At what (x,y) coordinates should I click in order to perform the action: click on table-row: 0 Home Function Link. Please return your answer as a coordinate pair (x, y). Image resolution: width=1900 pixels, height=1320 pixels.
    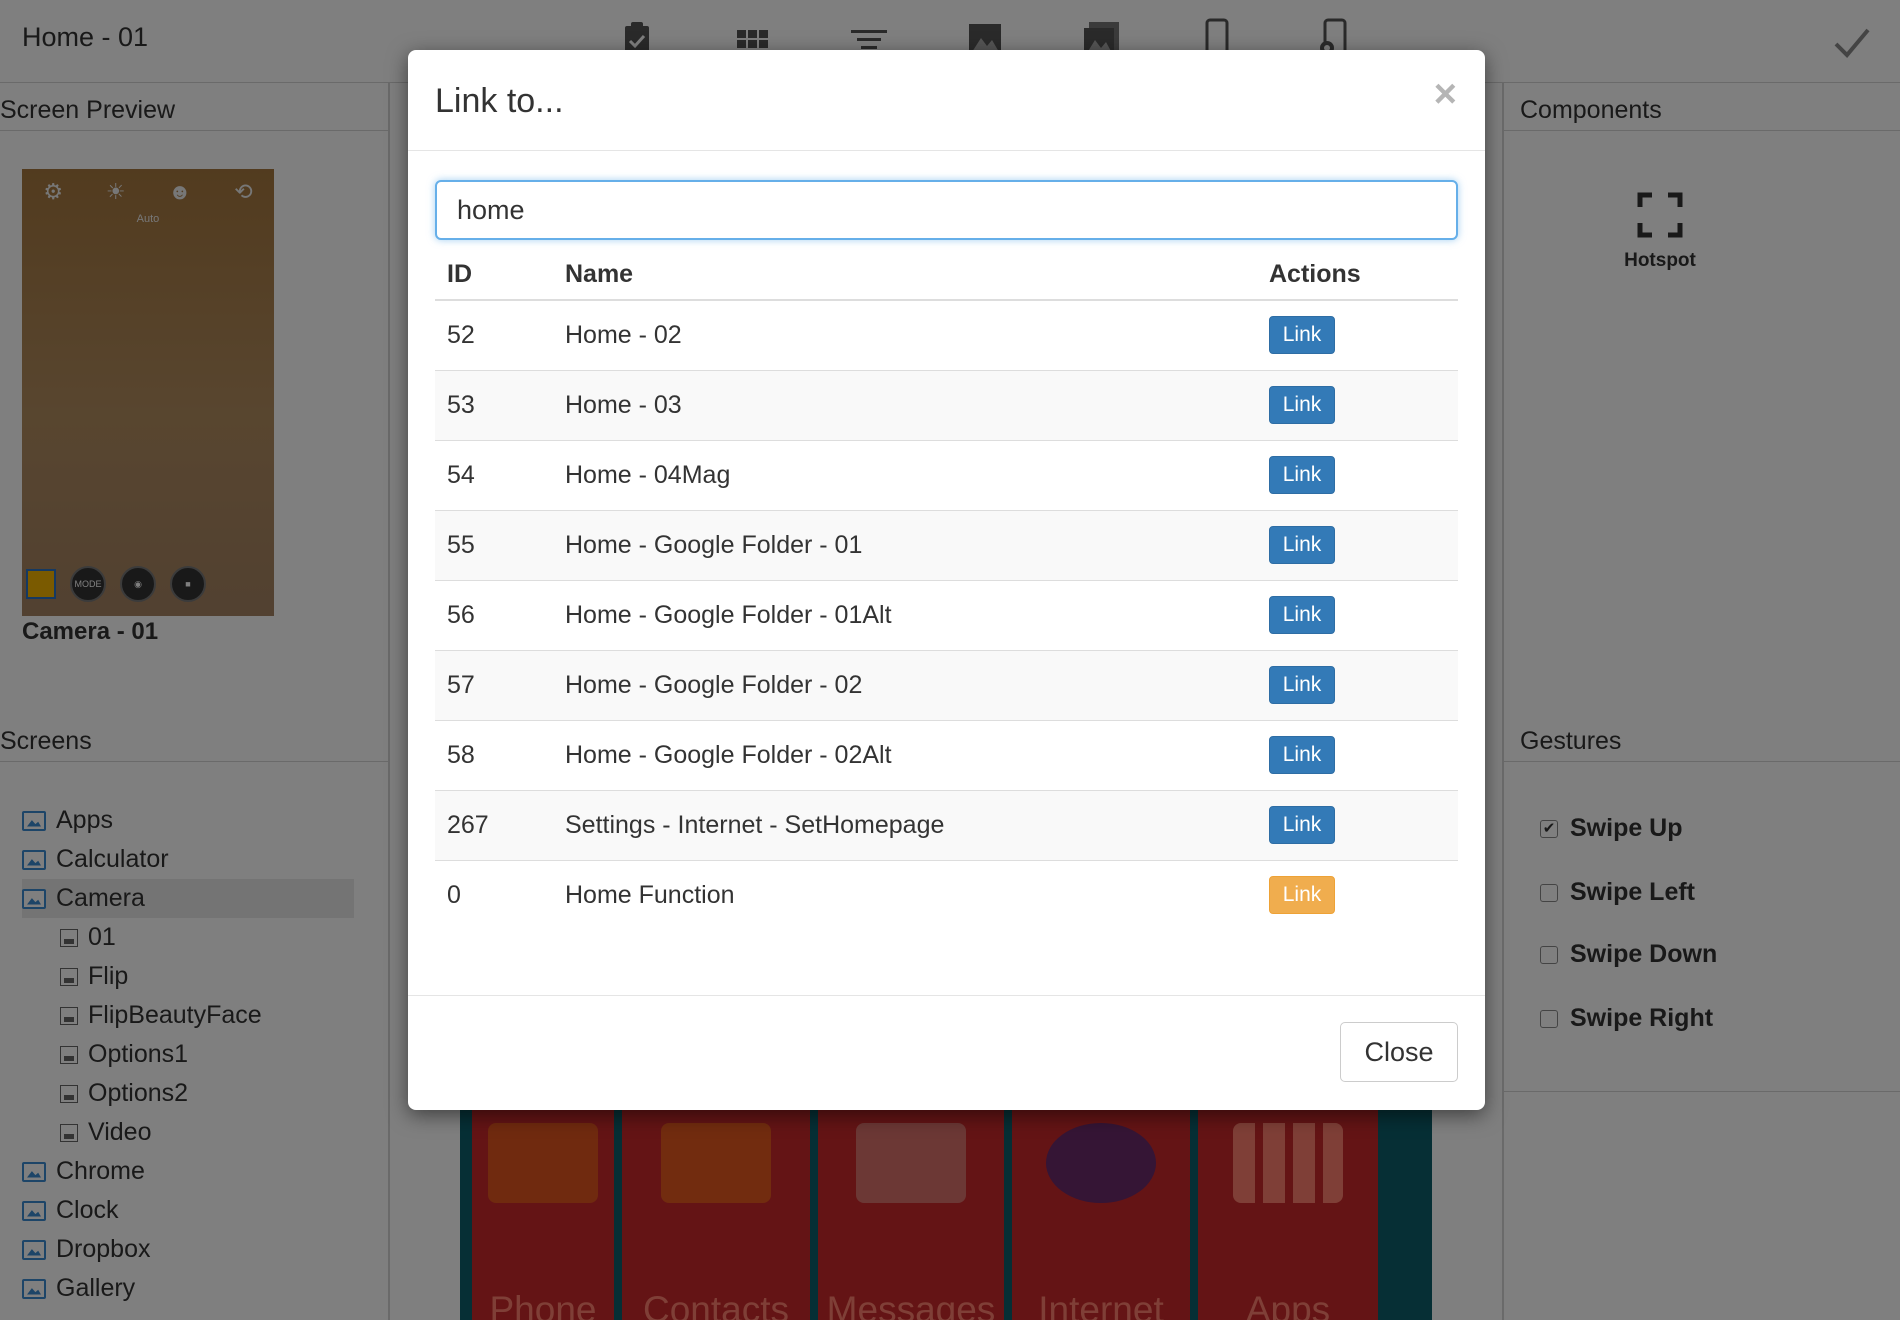
    Looking at the image, I should click on (946, 894).